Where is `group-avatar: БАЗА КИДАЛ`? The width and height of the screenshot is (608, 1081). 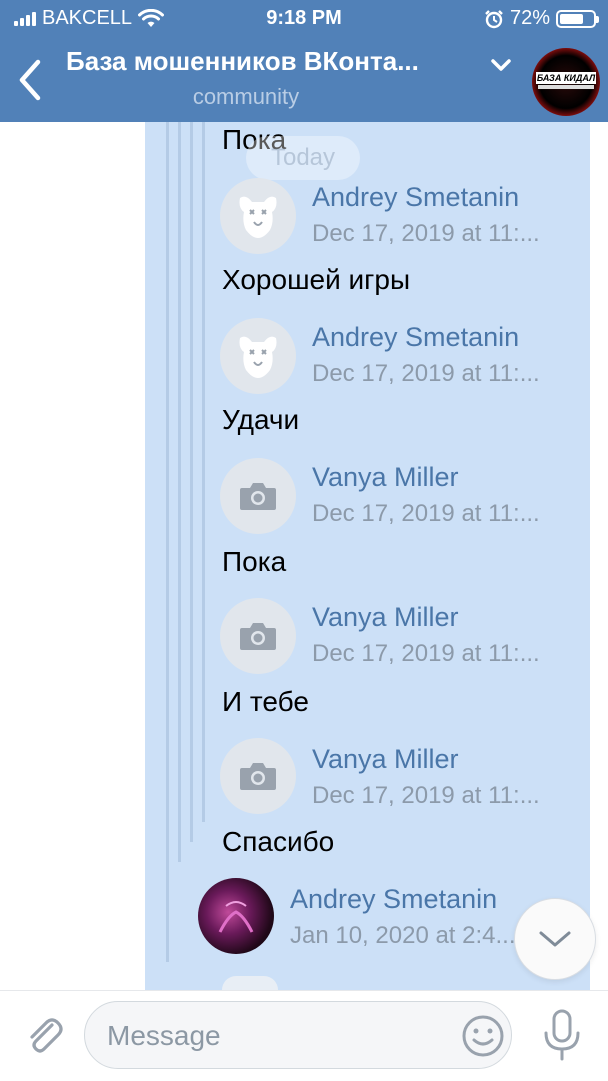 group-avatar: БАЗА КИДАЛ is located at coordinates (566, 82).